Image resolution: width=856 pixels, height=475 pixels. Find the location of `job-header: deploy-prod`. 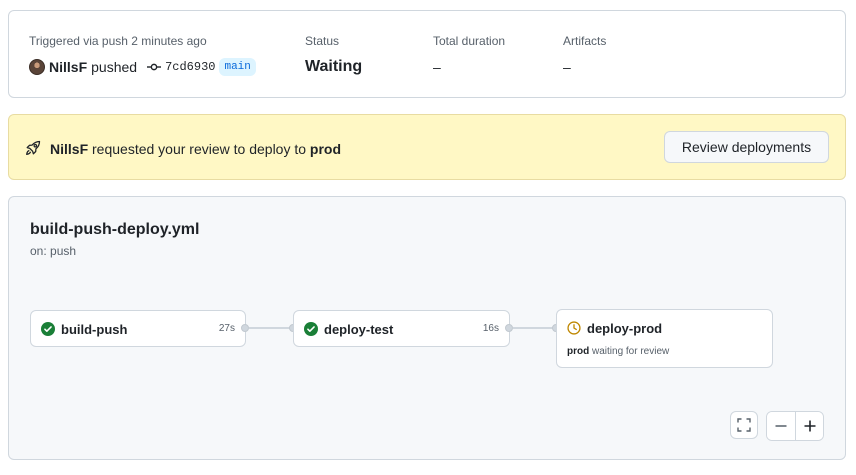

job-header: deploy-prod is located at coordinates (614, 328).